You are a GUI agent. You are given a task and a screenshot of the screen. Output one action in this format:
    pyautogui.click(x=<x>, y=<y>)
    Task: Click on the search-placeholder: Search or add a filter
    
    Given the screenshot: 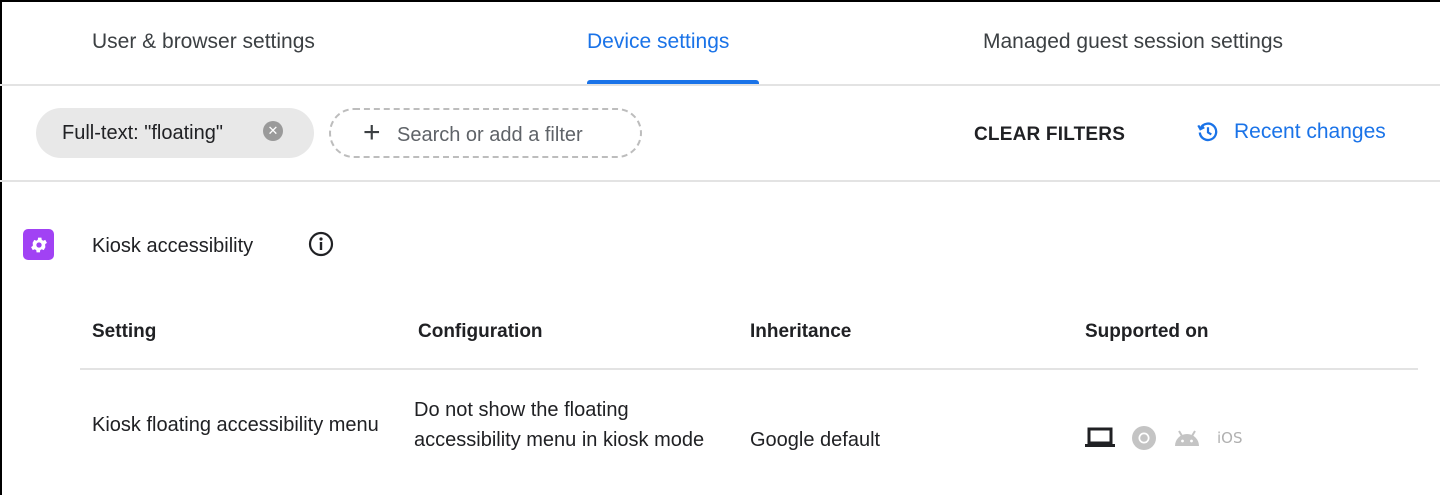 What is the action you would take?
    pyautogui.click(x=490, y=135)
    